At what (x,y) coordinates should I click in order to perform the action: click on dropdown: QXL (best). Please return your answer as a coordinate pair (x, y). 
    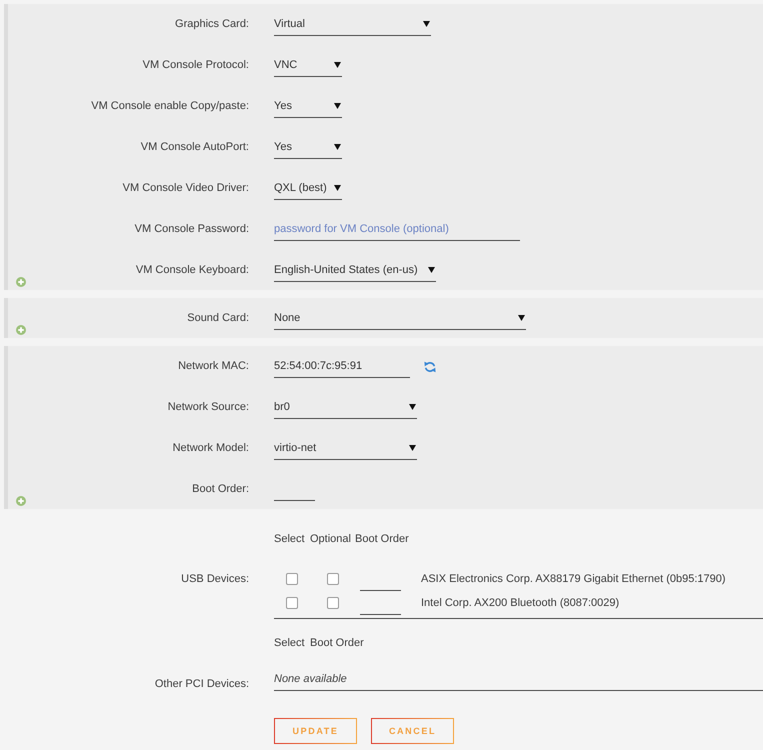
    Looking at the image, I should click on (308, 188).